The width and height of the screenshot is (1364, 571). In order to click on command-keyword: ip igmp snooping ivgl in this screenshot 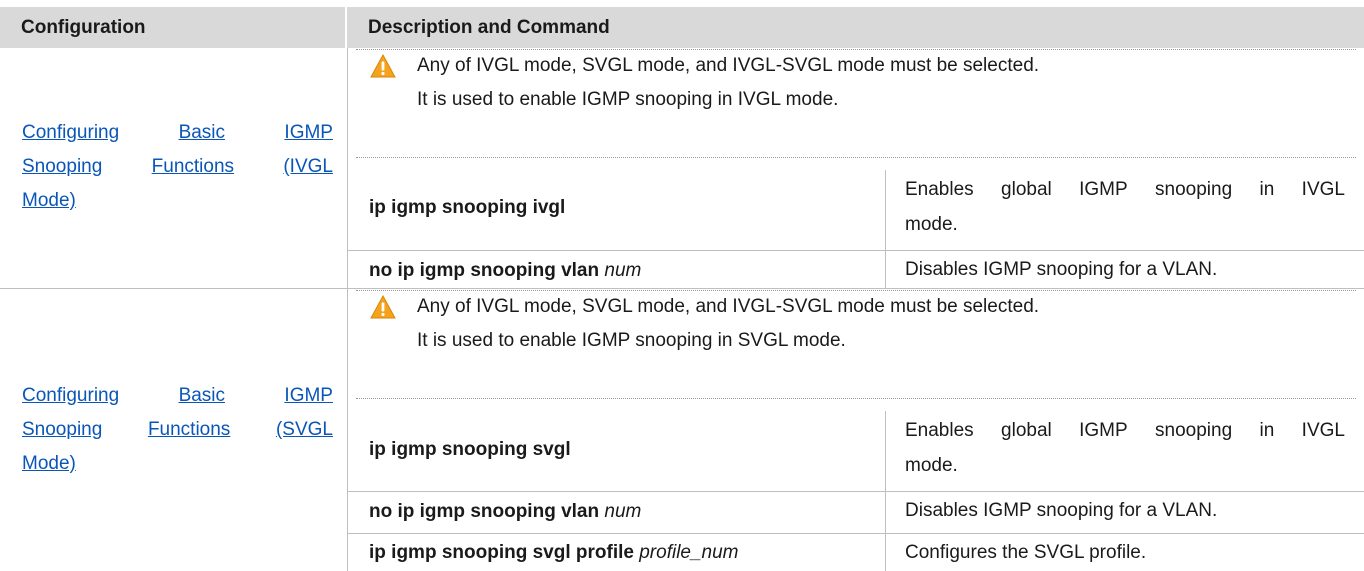, I will do `click(467, 207)`.